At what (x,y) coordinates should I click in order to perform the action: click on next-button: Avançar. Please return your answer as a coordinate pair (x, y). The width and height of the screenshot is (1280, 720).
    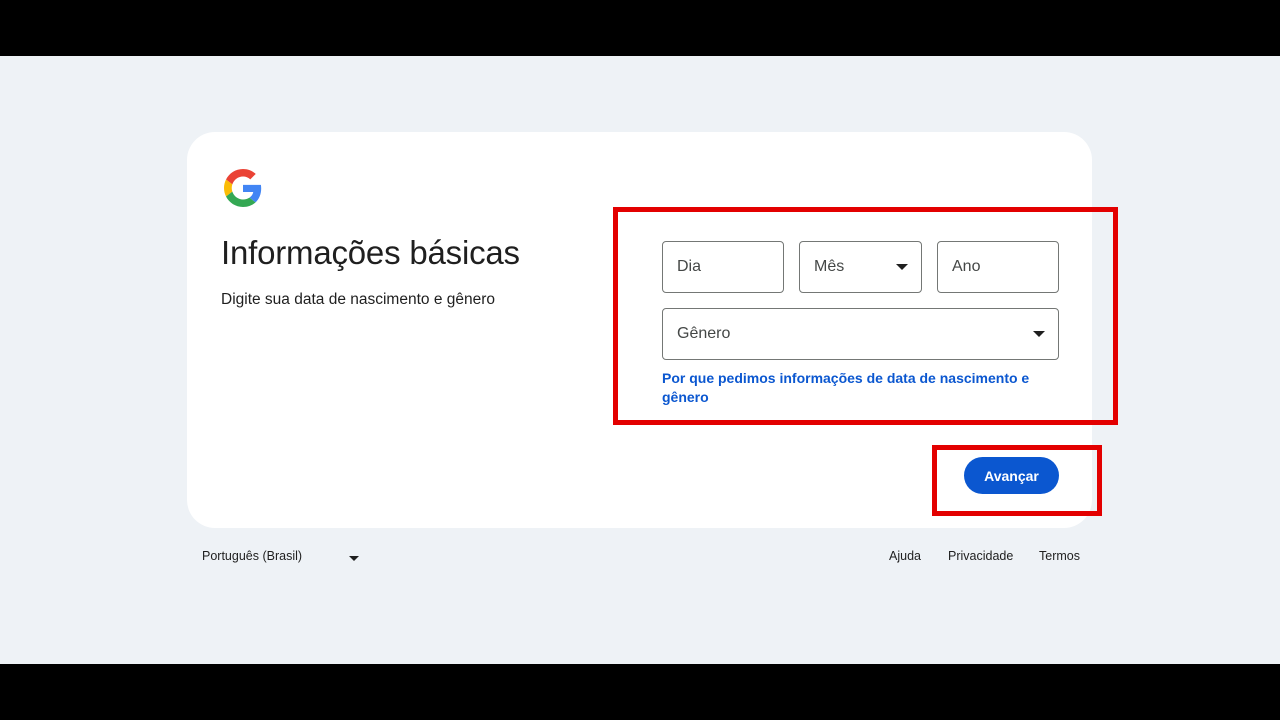
    Looking at the image, I should click on (1011, 475).